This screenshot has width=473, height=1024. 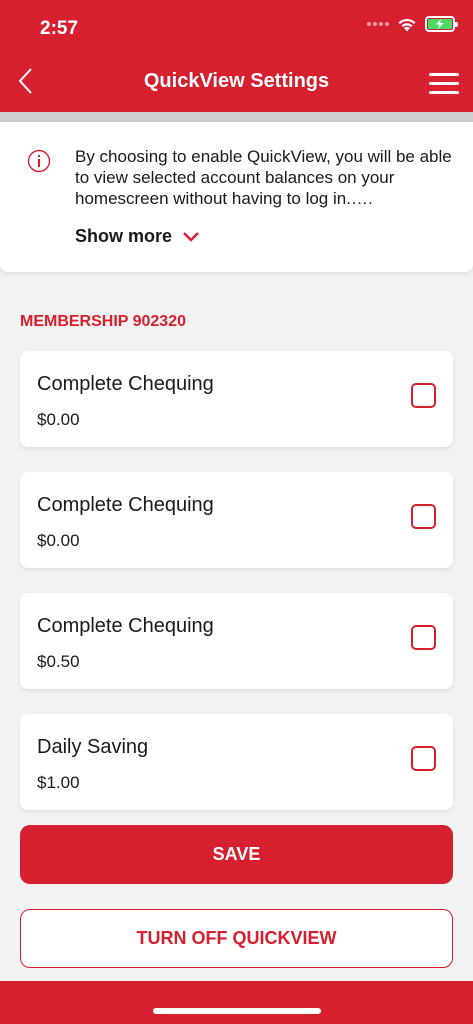 What do you see at coordinates (236, 117) in the screenshot?
I see `header-divider` at bounding box center [236, 117].